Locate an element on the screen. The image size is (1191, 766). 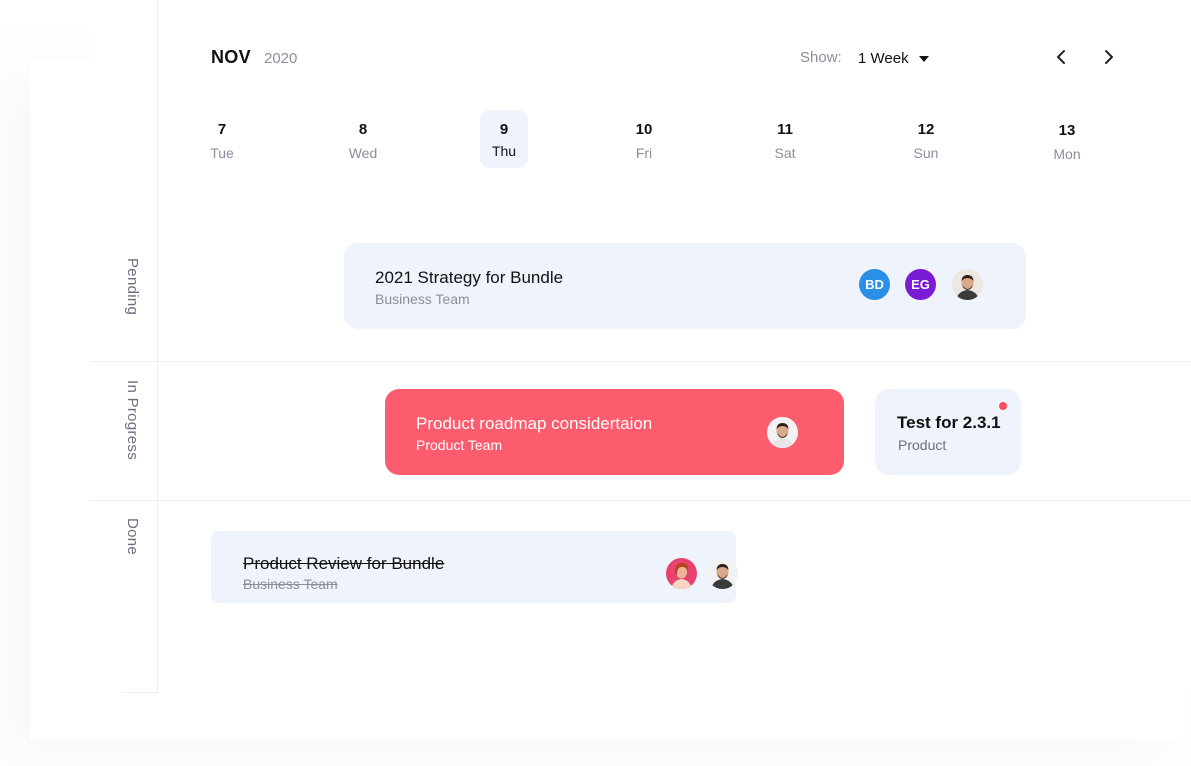
next-week-button is located at coordinates (1109, 57).